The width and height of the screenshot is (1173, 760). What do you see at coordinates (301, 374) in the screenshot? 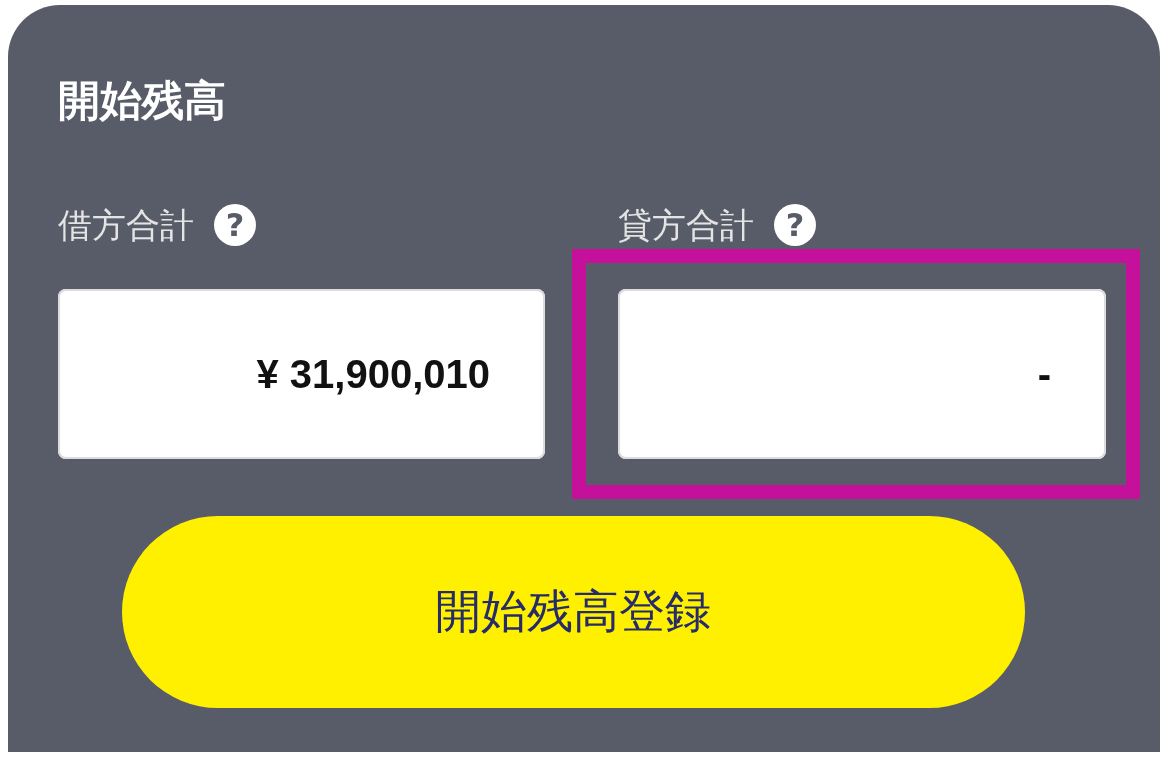
I see `total-field: ¥ 31,900,010` at bounding box center [301, 374].